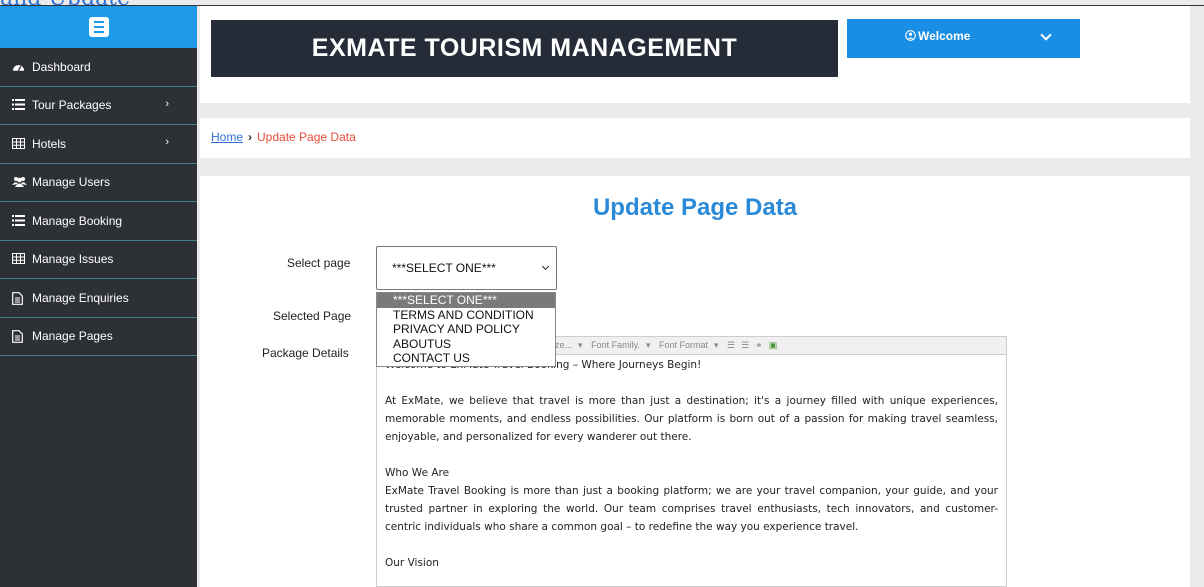  I want to click on menu-toggle-icon, so click(98, 27).